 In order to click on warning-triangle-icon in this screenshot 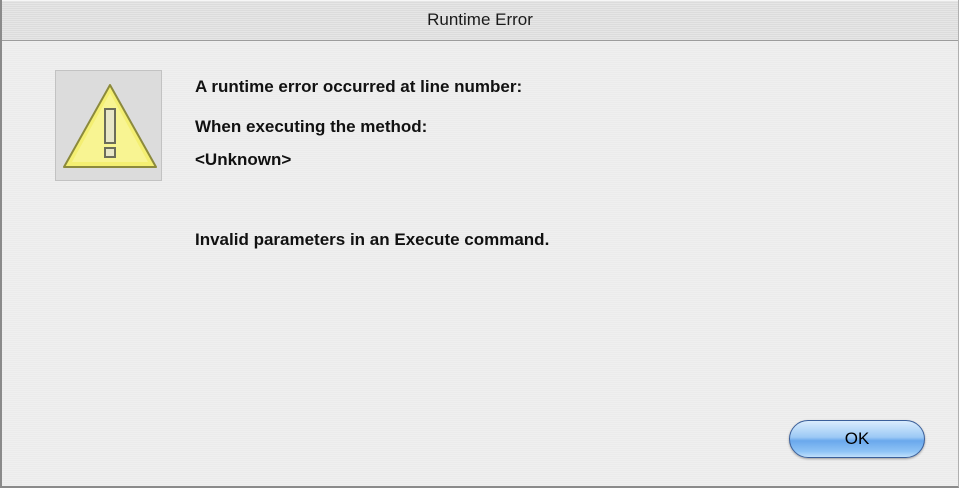, I will do `click(110, 126)`.